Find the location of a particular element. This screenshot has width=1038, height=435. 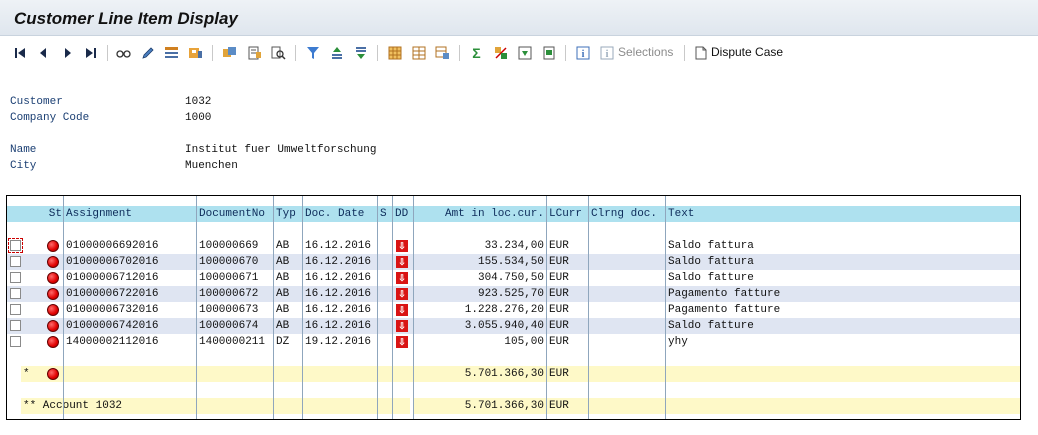

info-icon: i is located at coordinates (582, 52).